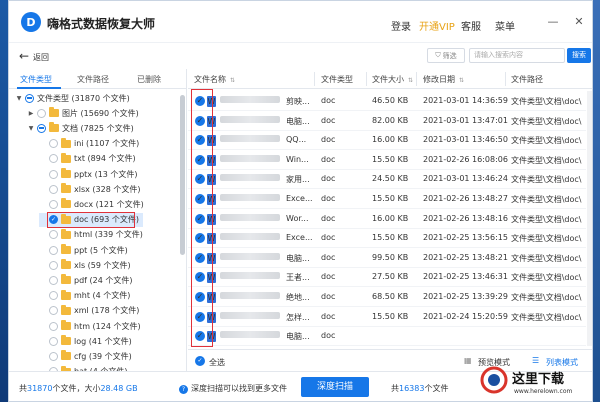 This screenshot has width=600, height=402. What do you see at coordinates (103, 341) in the screenshot?
I see `tree-item-label: log (41 个文件)` at bounding box center [103, 341].